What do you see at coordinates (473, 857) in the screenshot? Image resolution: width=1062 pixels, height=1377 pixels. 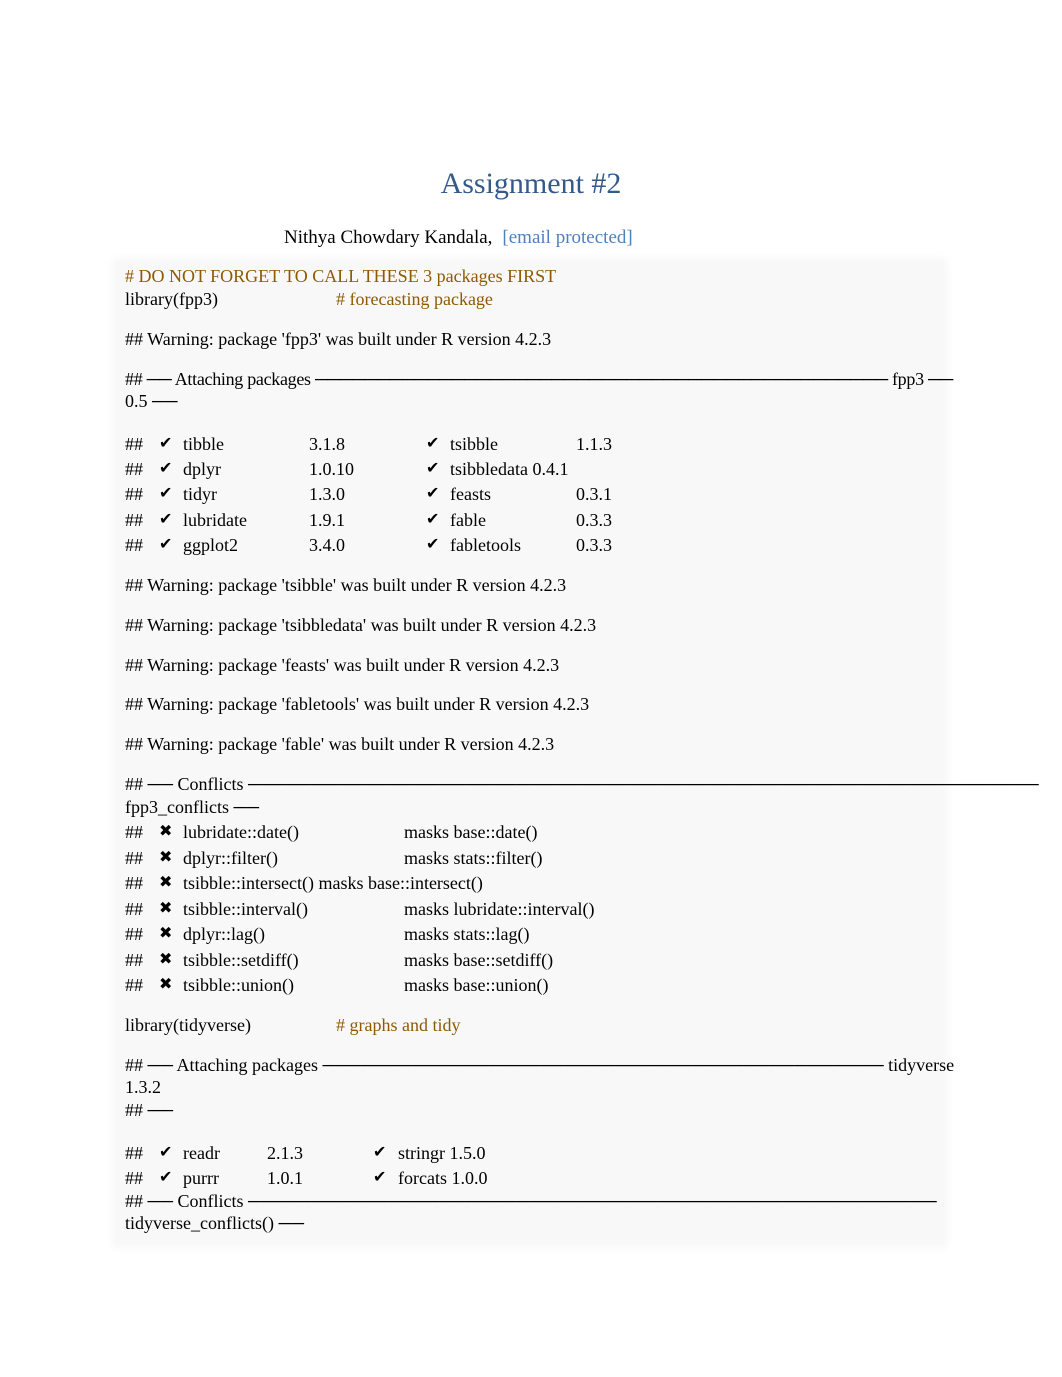 I see `conflict-masks: masks stats::filter()` at bounding box center [473, 857].